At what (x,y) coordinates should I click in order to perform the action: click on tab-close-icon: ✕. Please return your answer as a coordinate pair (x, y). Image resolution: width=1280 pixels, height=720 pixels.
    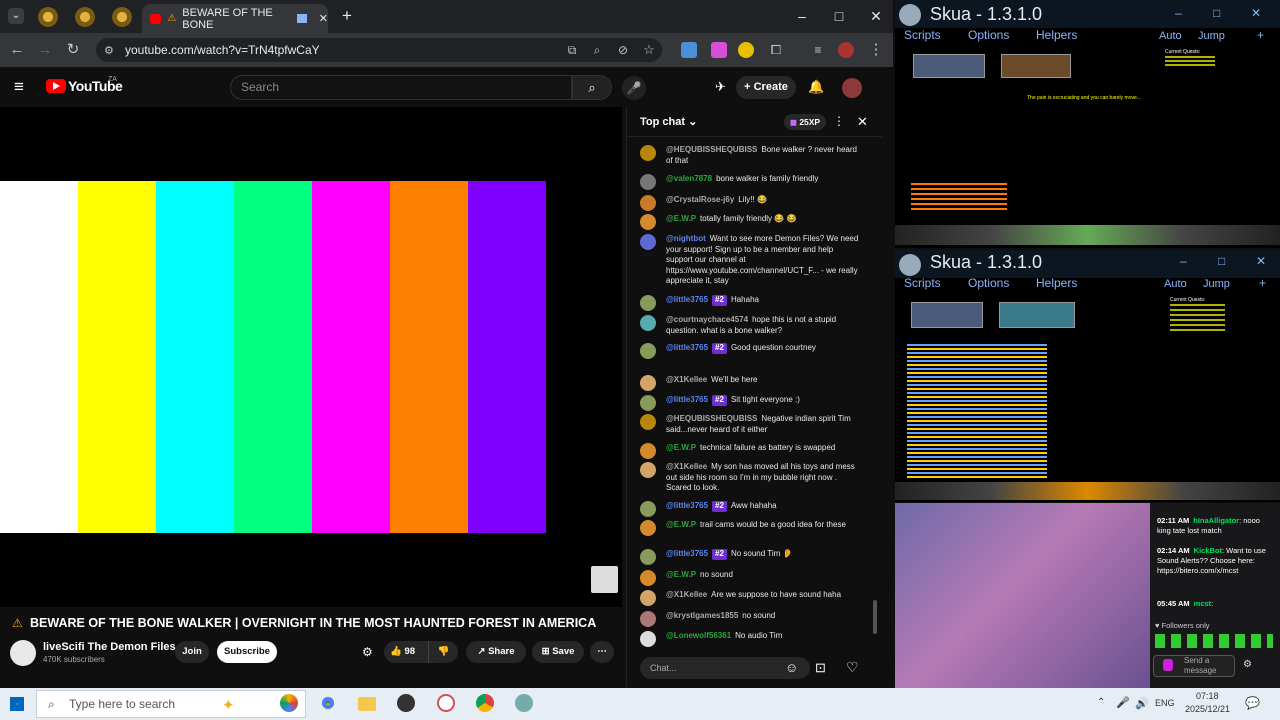
    Looking at the image, I should click on (323, 18).